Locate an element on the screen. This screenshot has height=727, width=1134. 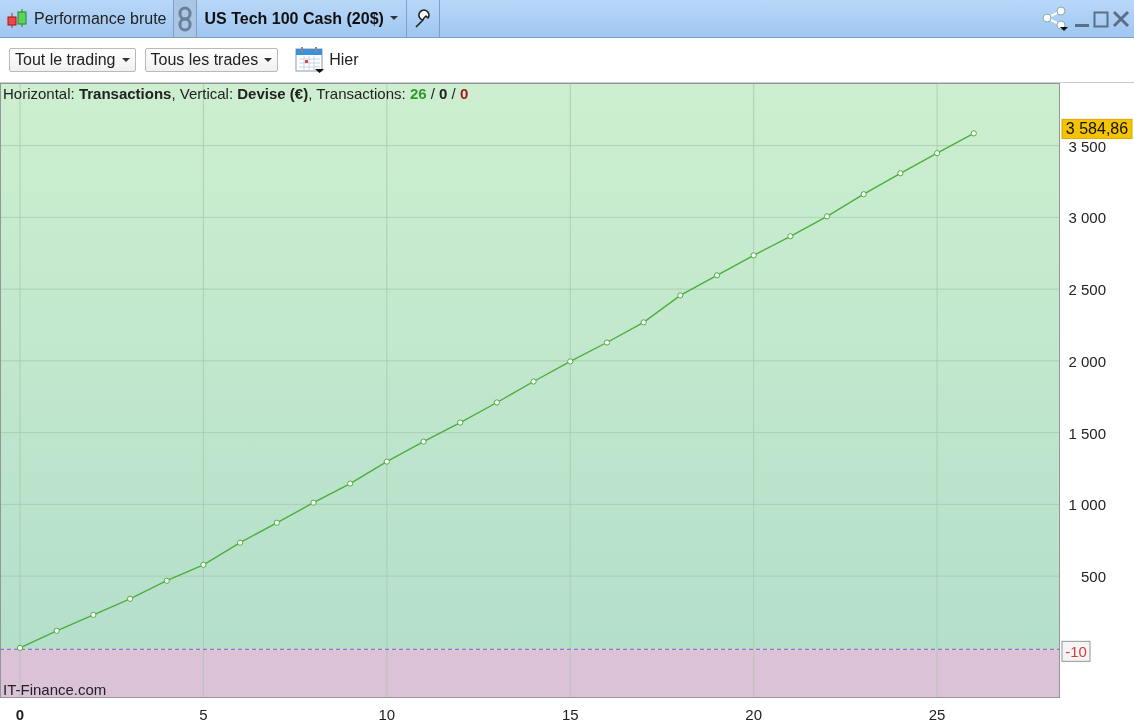
axis-label: 500 is located at coordinates (1093, 577).